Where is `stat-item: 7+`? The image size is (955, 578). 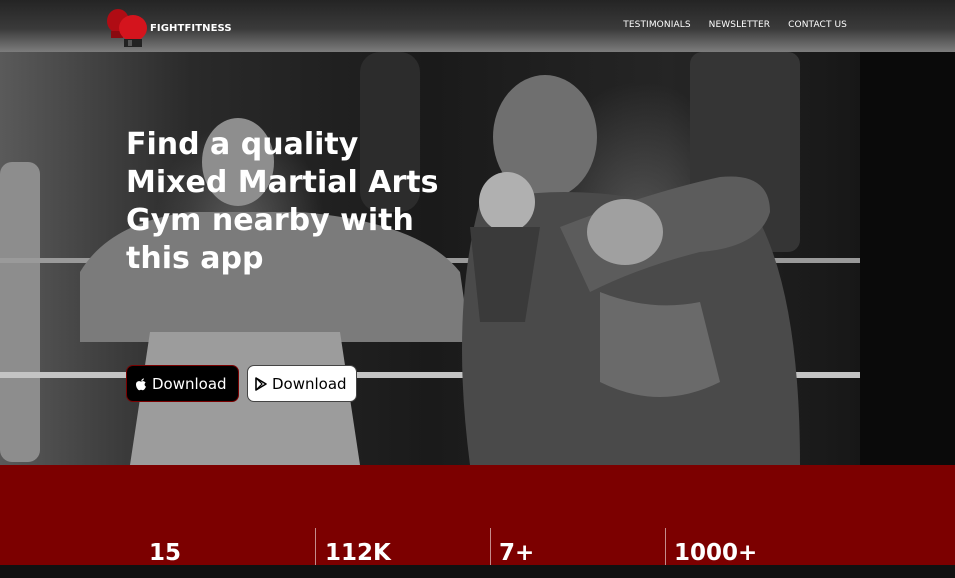 stat-item: 7+ is located at coordinates (512, 547).